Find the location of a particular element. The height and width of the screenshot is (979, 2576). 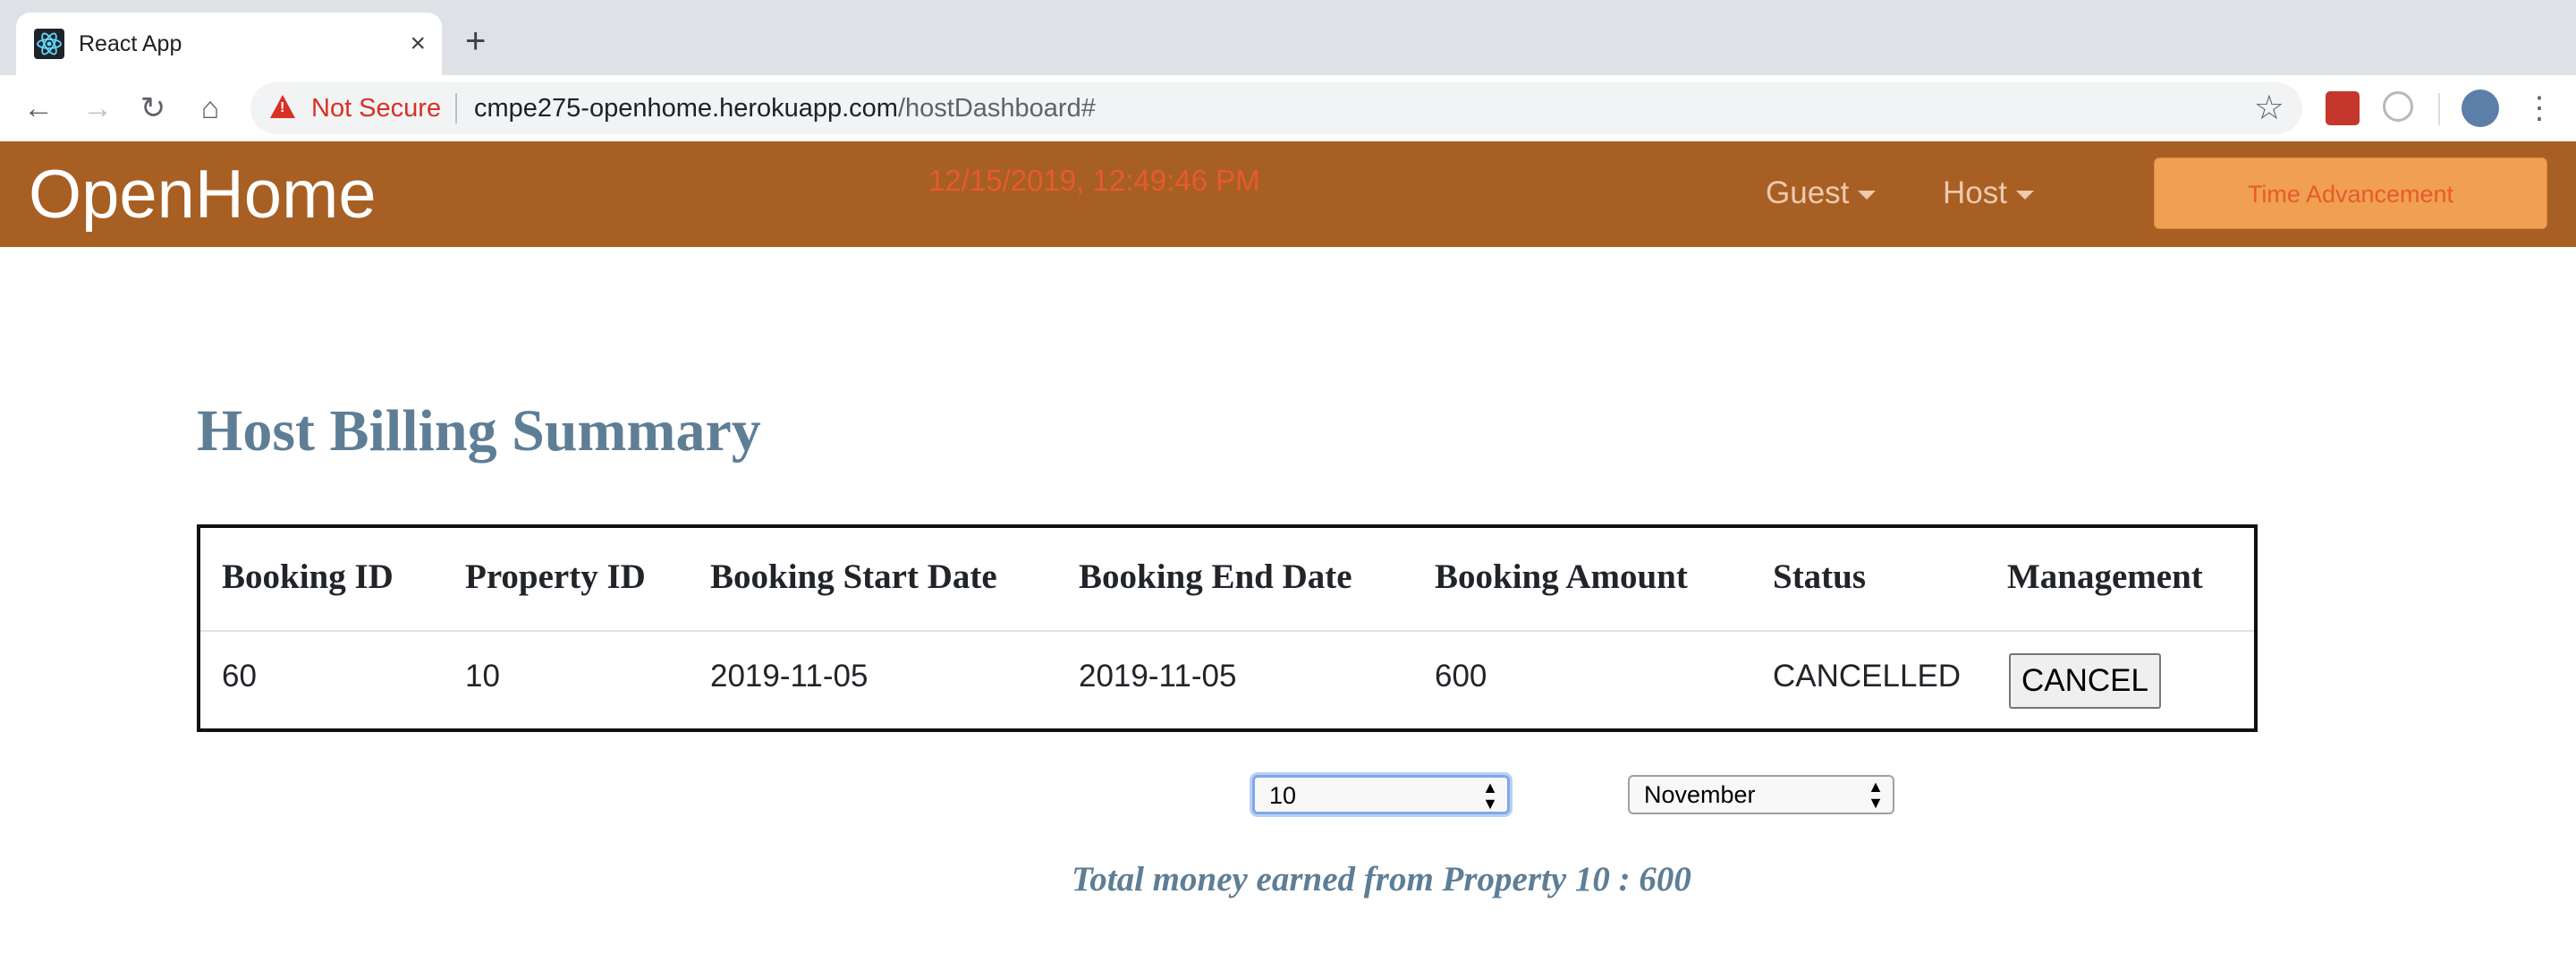

current-time: 12/15/2019, 12:49:46 PM is located at coordinates (1094, 180).